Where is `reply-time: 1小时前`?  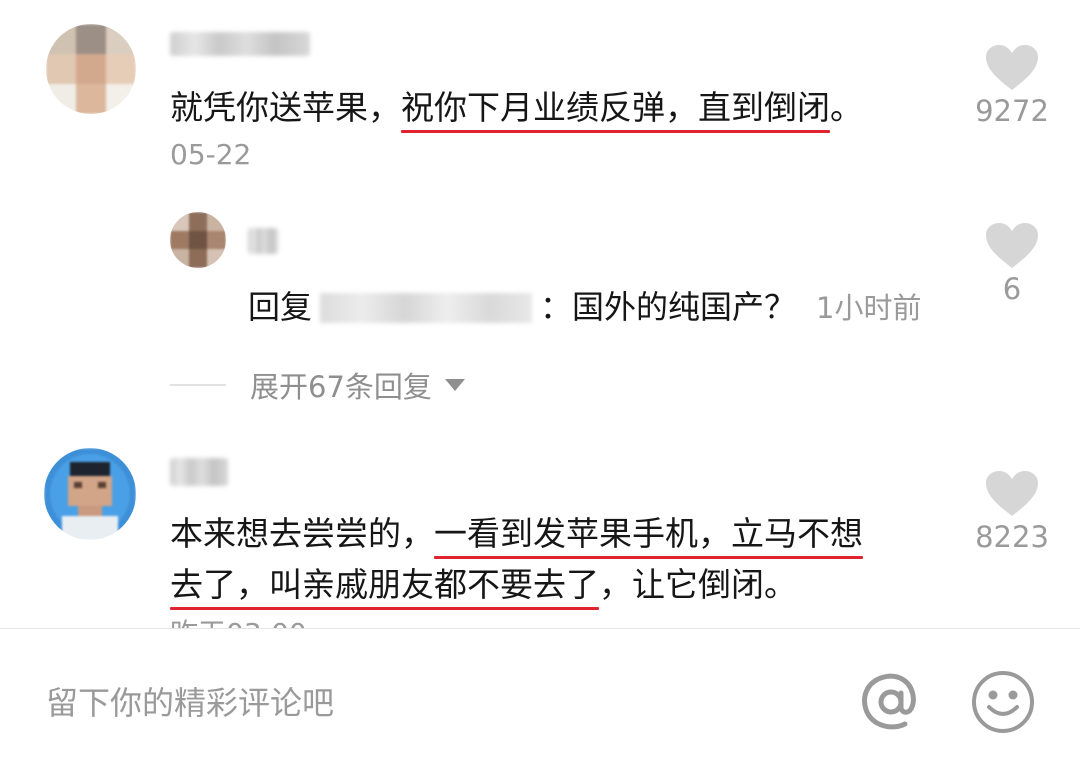
reply-time: 1小时前 is located at coordinates (869, 308).